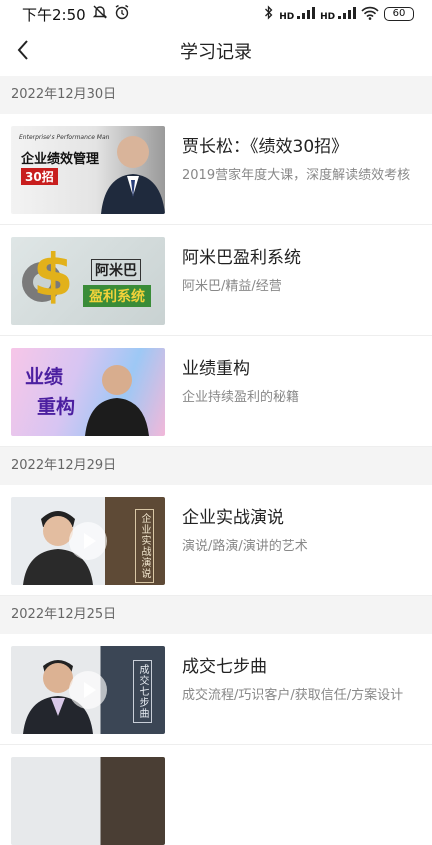  I want to click on course-title: 贾长松：《绩效30招》, so click(265, 147).